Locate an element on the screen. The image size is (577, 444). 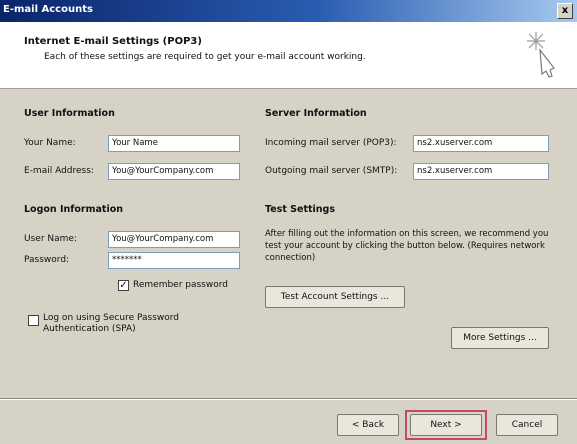
cancel-button: Cancel is located at coordinates (527, 425).